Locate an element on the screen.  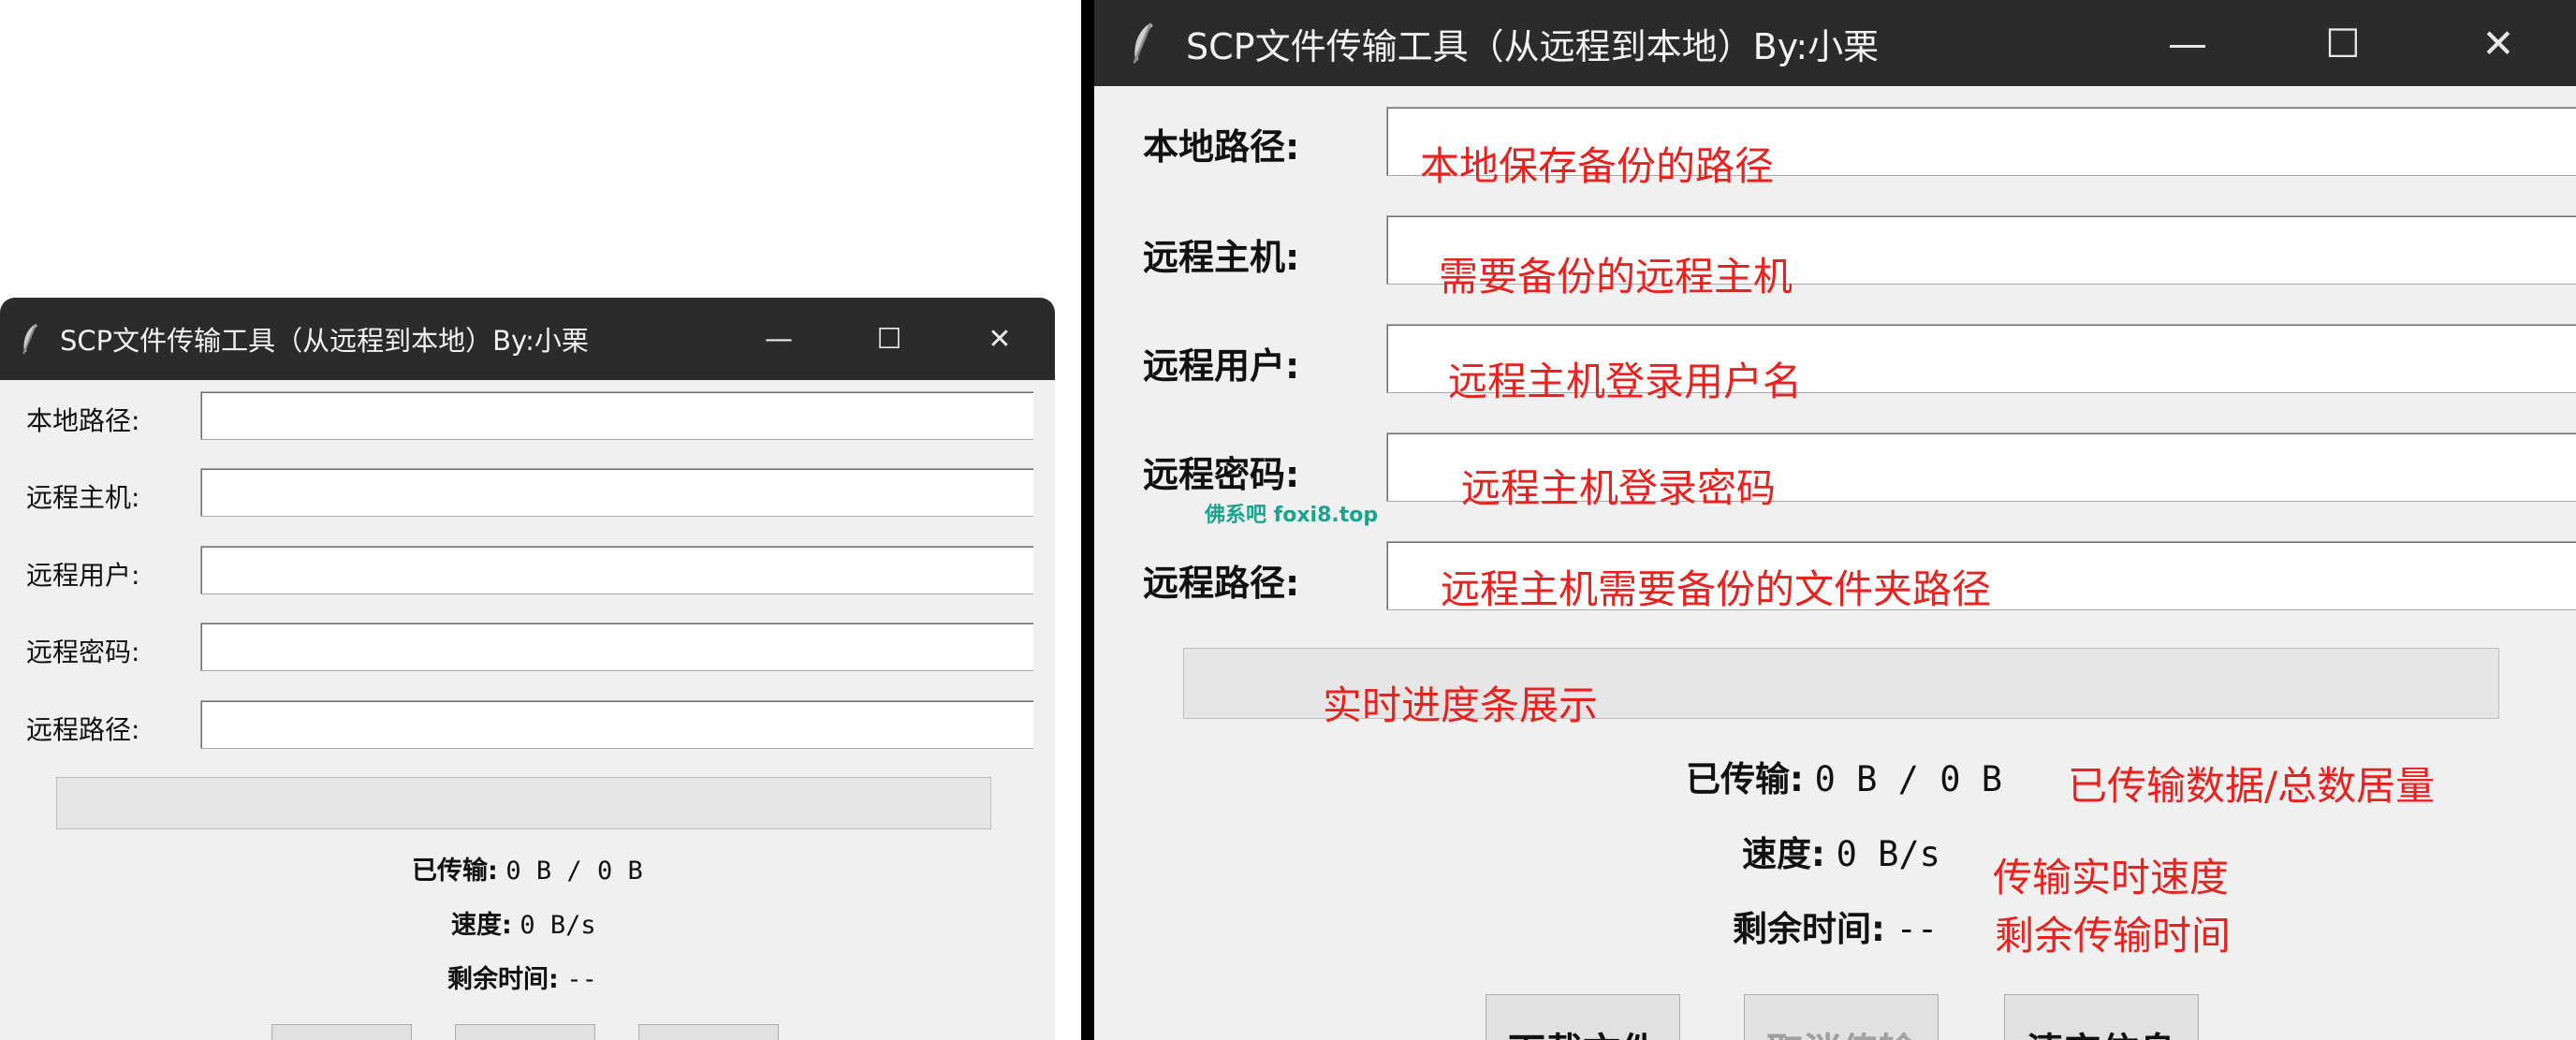
remote-user-annotation: 远程主机登录用户名 is located at coordinates (1625, 381).